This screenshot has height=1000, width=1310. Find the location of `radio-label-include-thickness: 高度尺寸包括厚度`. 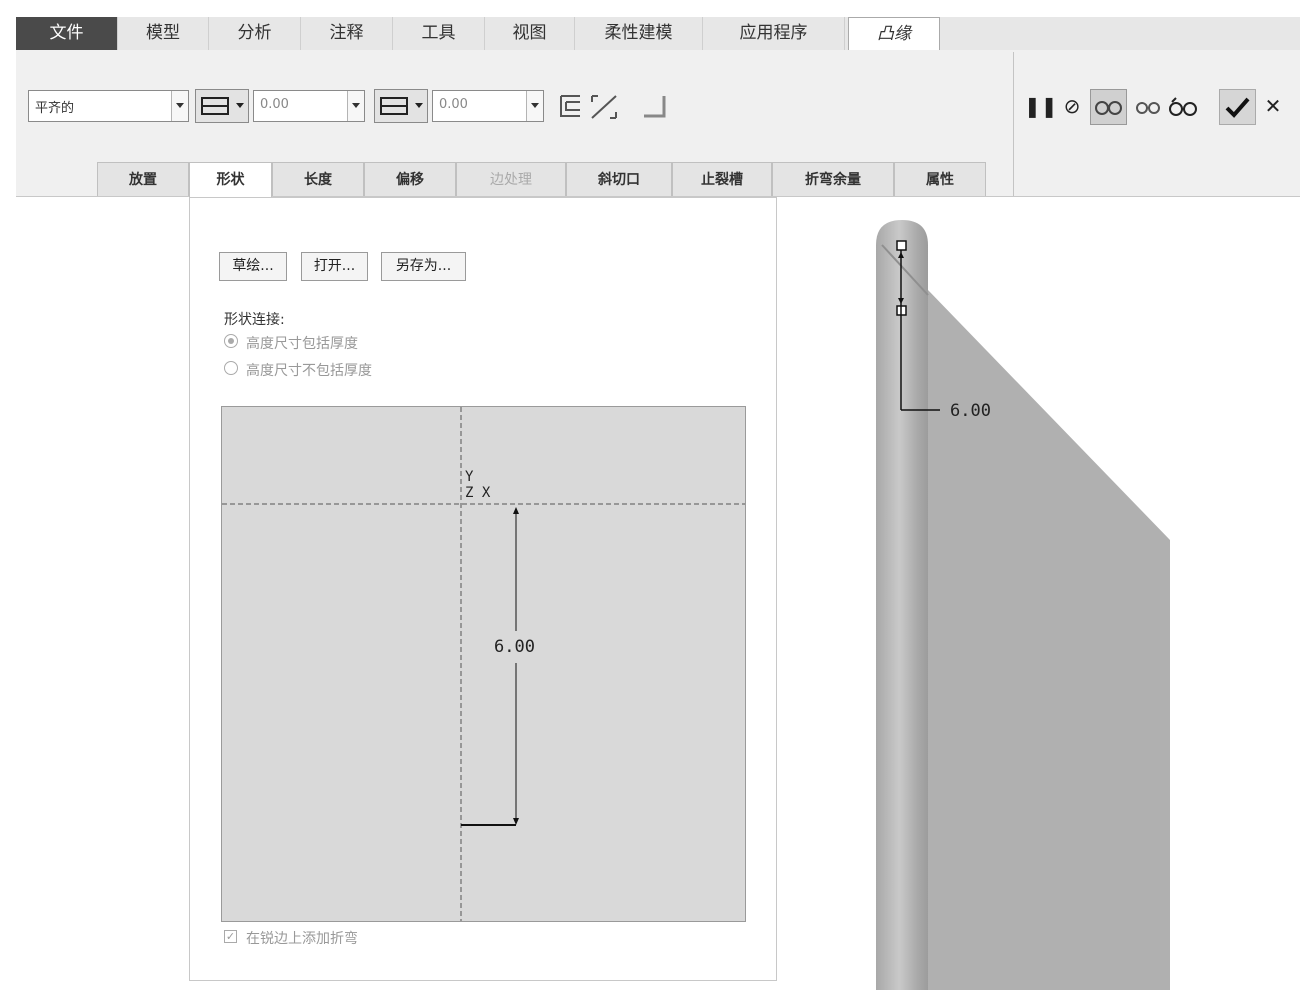

radio-label-include-thickness: 高度尺寸包括厚度 is located at coordinates (302, 344).